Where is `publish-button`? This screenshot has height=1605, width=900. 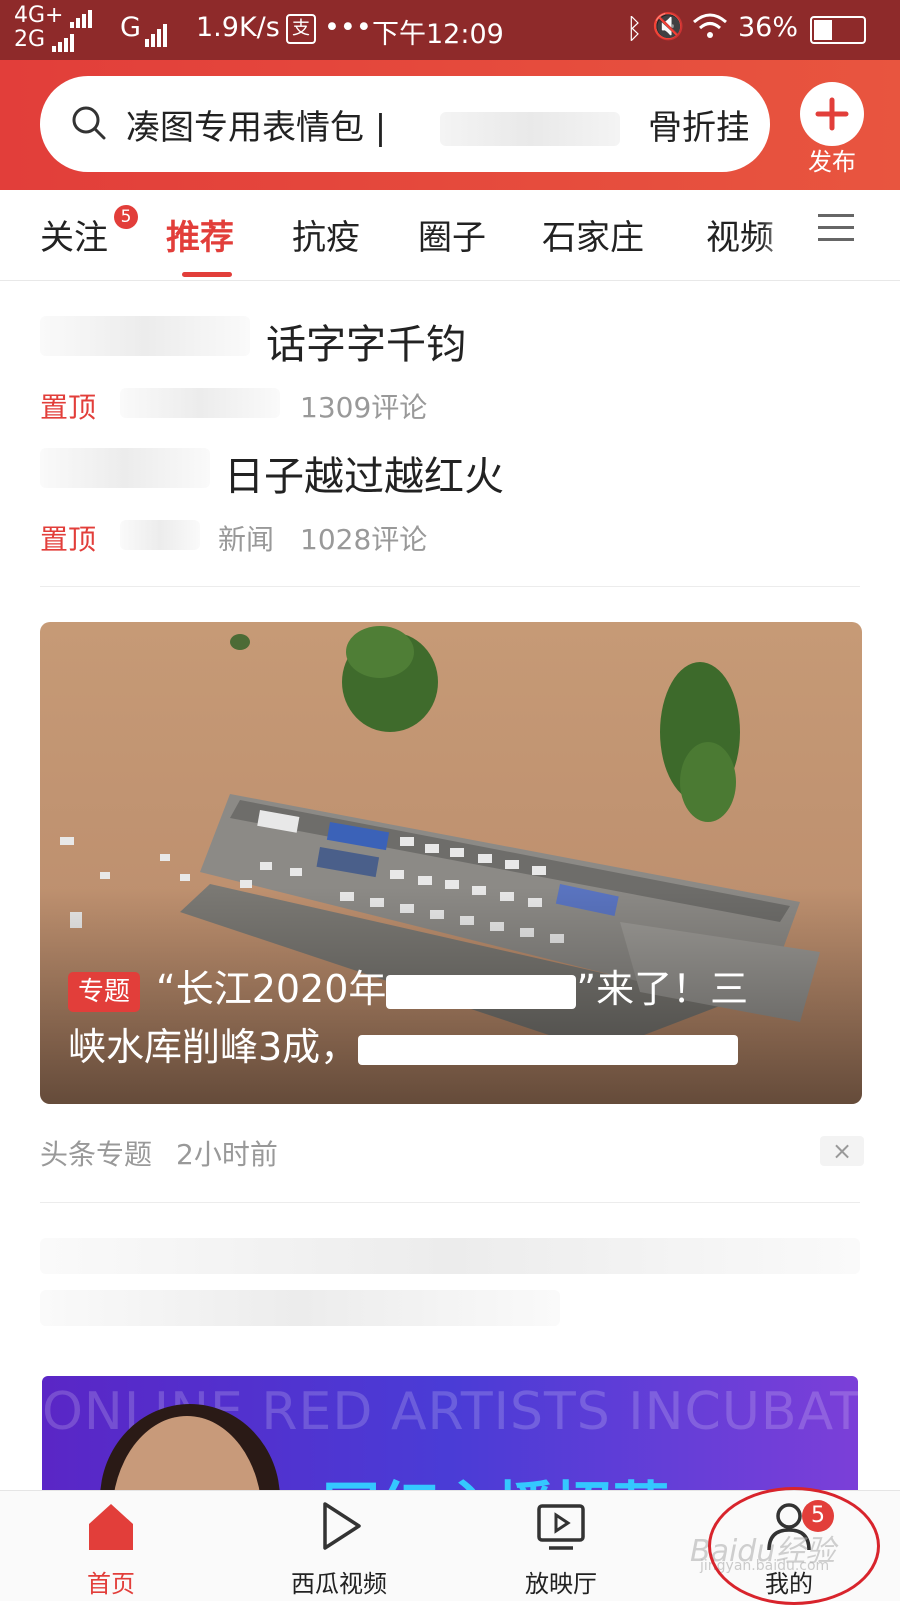 publish-button is located at coordinates (832, 114).